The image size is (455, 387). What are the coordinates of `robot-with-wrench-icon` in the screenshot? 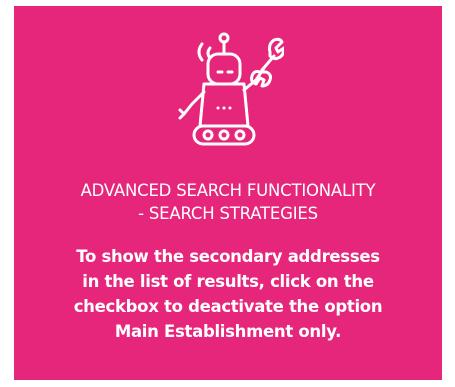 It's located at (229, 86).